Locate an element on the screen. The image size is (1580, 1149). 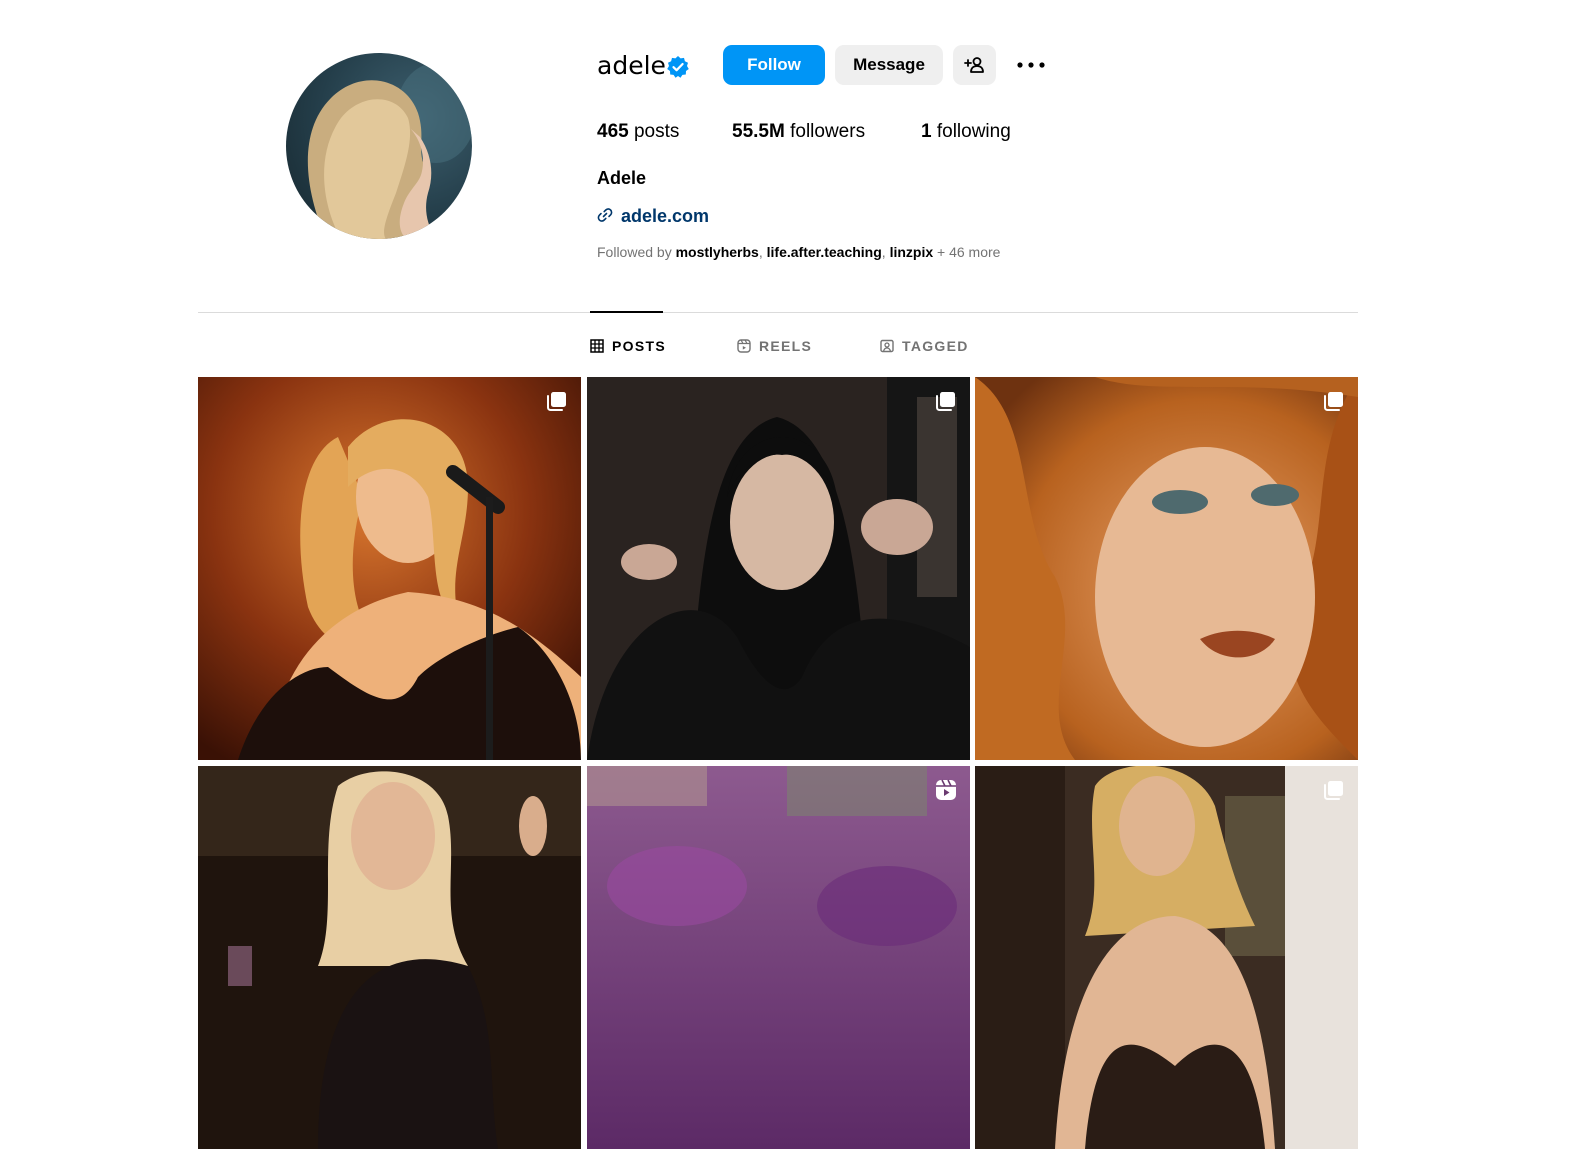
follow-button: Follow is located at coordinates (774, 65).